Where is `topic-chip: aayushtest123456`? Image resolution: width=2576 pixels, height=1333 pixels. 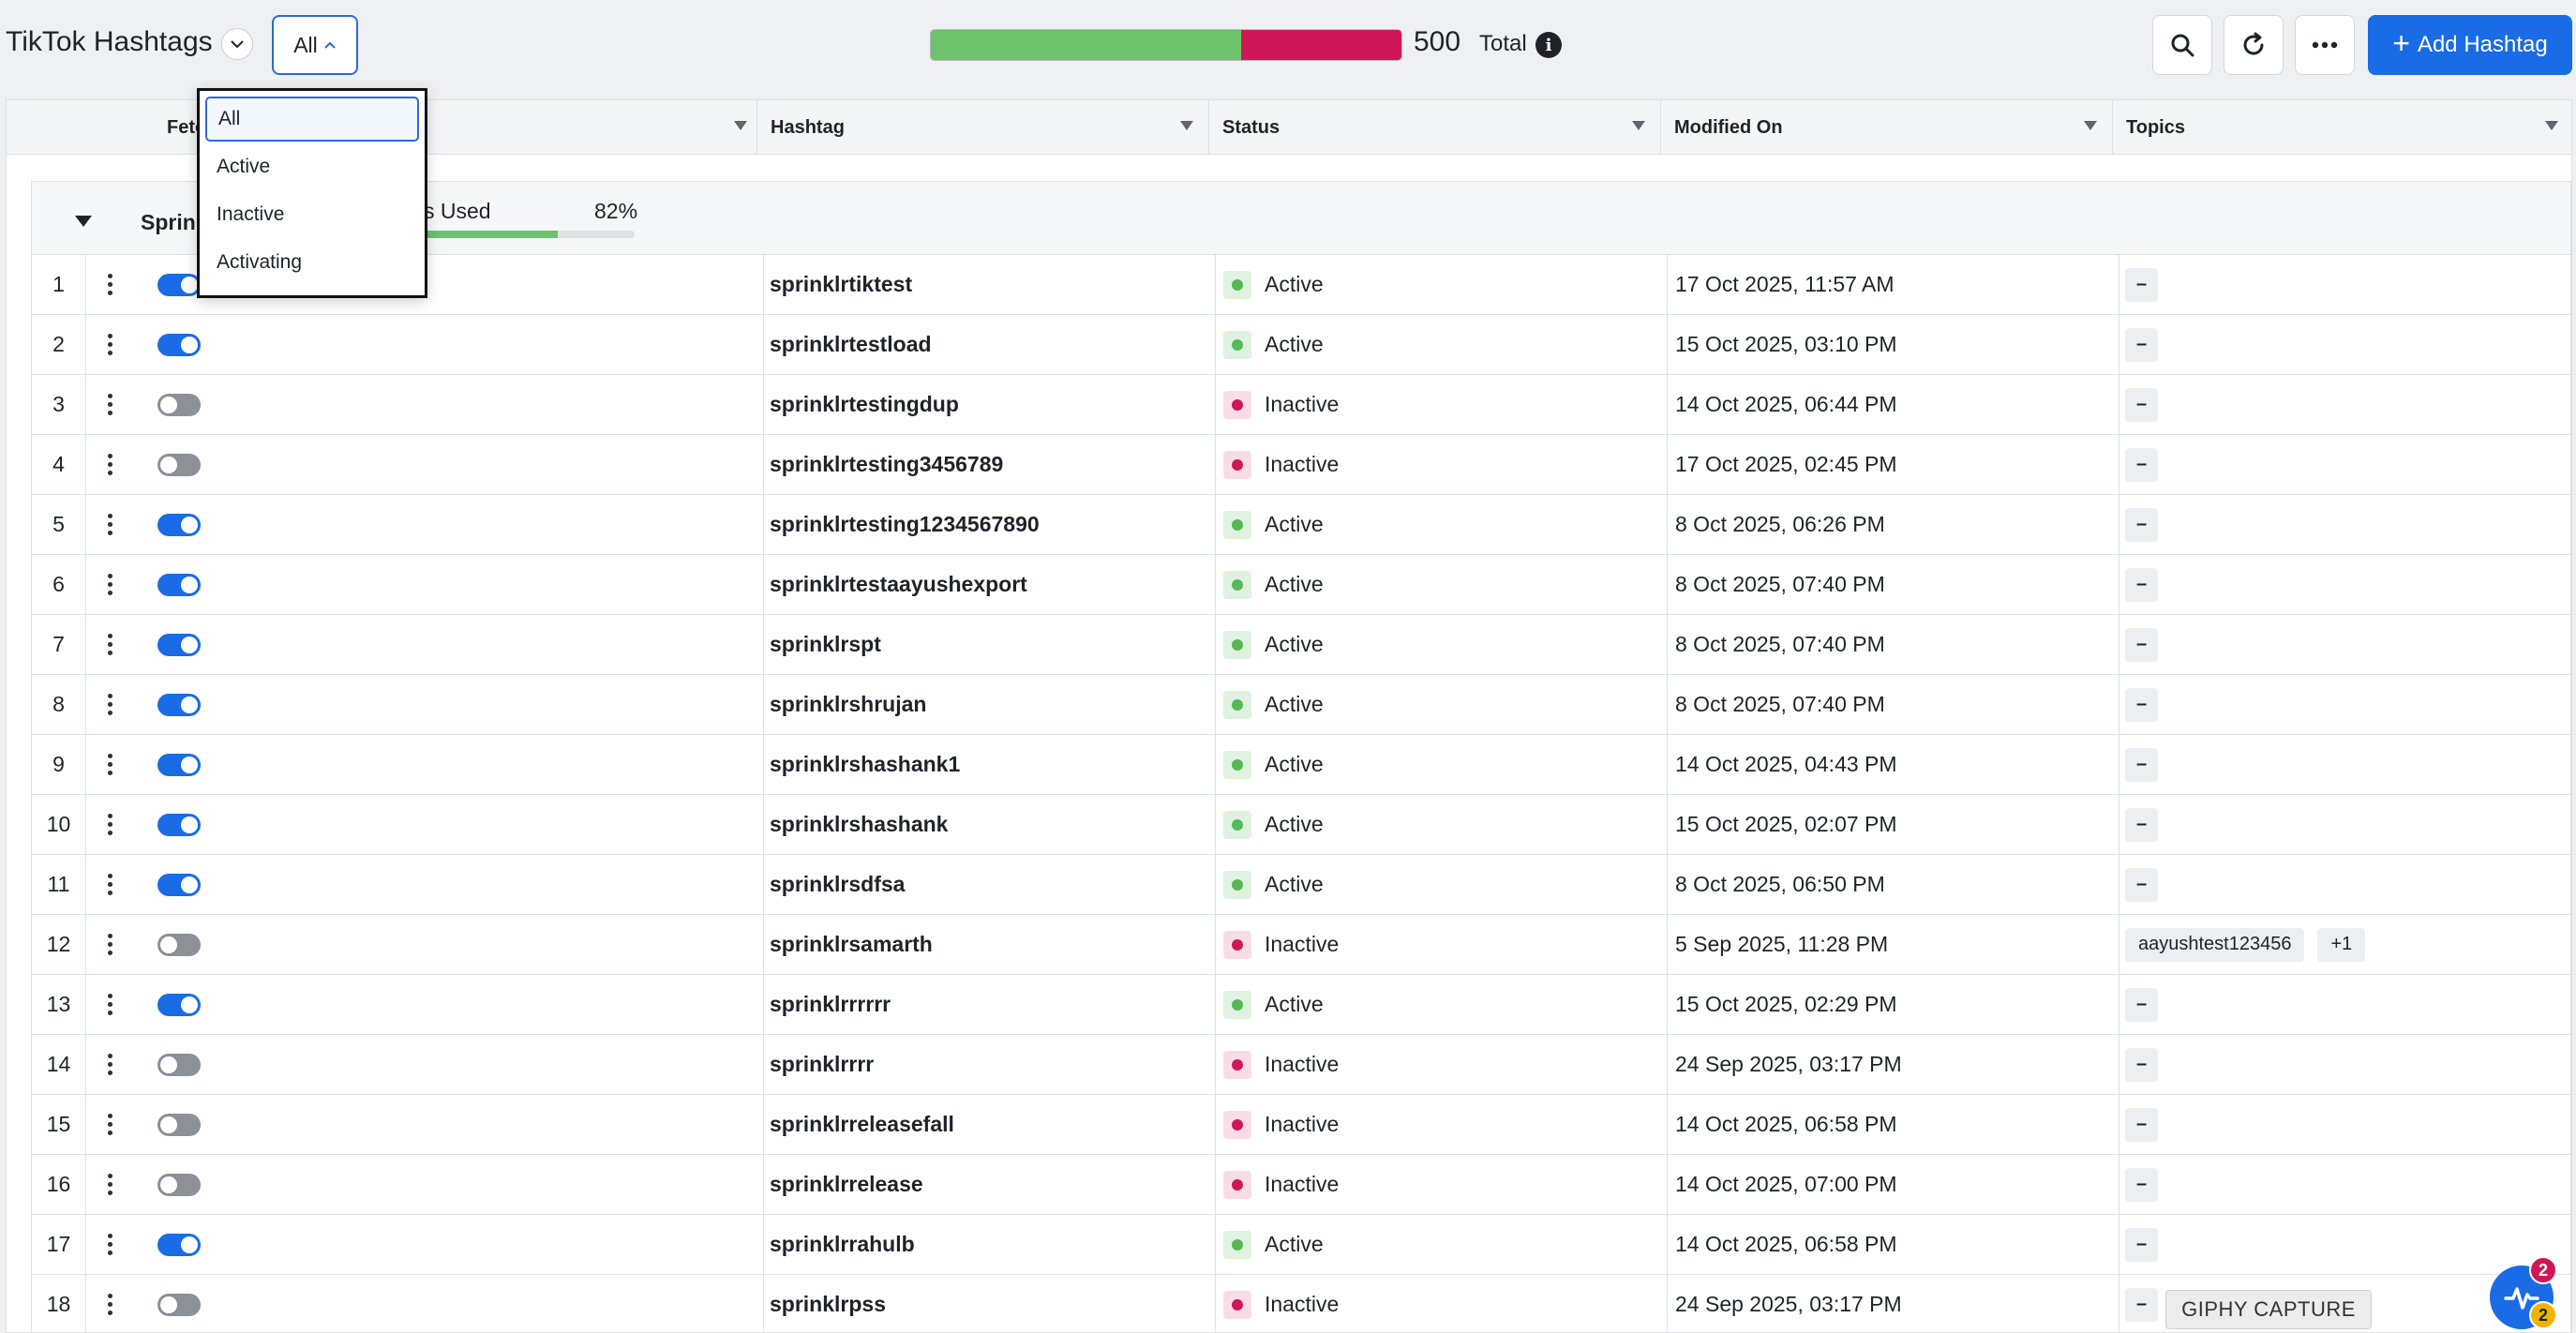 topic-chip: aayushtest123456 is located at coordinates (2215, 944).